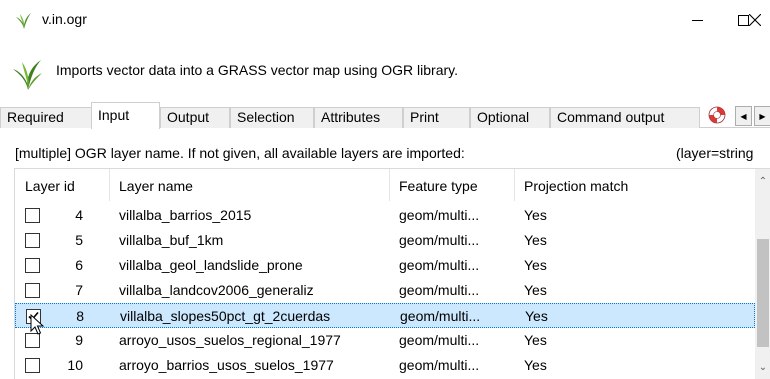 This screenshot has height=379, width=770. What do you see at coordinates (225, 316) in the screenshot?
I see `layer-name: villalba_slopes50pct_gt_2cuerdas` at bounding box center [225, 316].